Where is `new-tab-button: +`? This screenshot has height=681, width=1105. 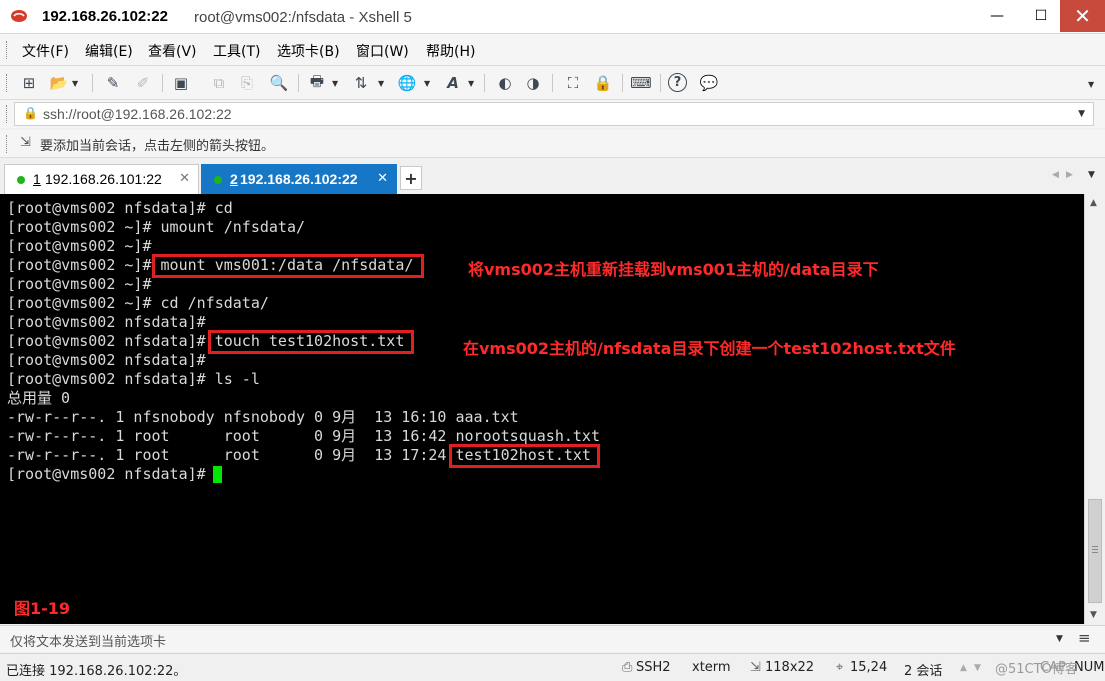
new-tab-button: + is located at coordinates (411, 178).